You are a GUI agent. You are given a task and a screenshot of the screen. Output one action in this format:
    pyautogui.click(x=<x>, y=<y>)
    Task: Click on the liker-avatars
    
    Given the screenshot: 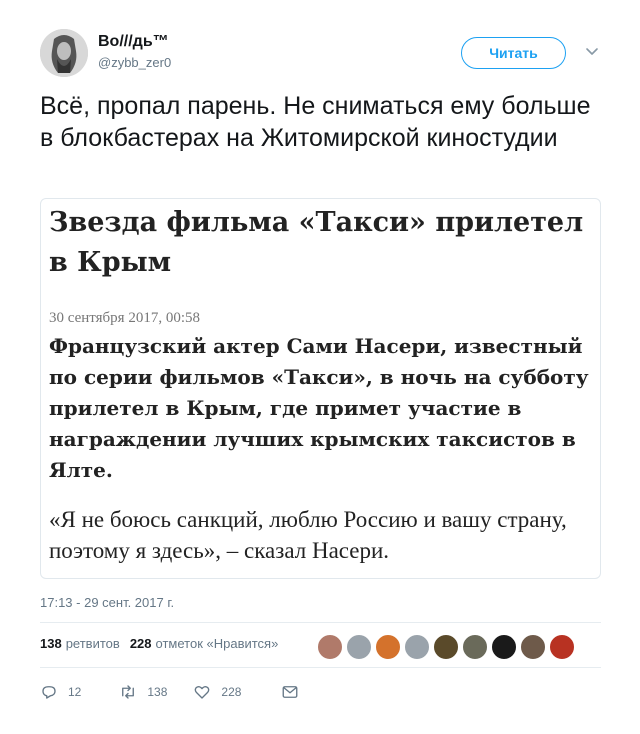 What is the action you would take?
    pyautogui.click(x=447, y=647)
    